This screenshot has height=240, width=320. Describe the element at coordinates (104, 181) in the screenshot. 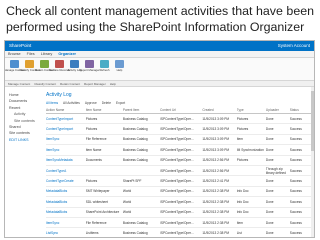

I see `item-name-cell: Pictures` at that location.